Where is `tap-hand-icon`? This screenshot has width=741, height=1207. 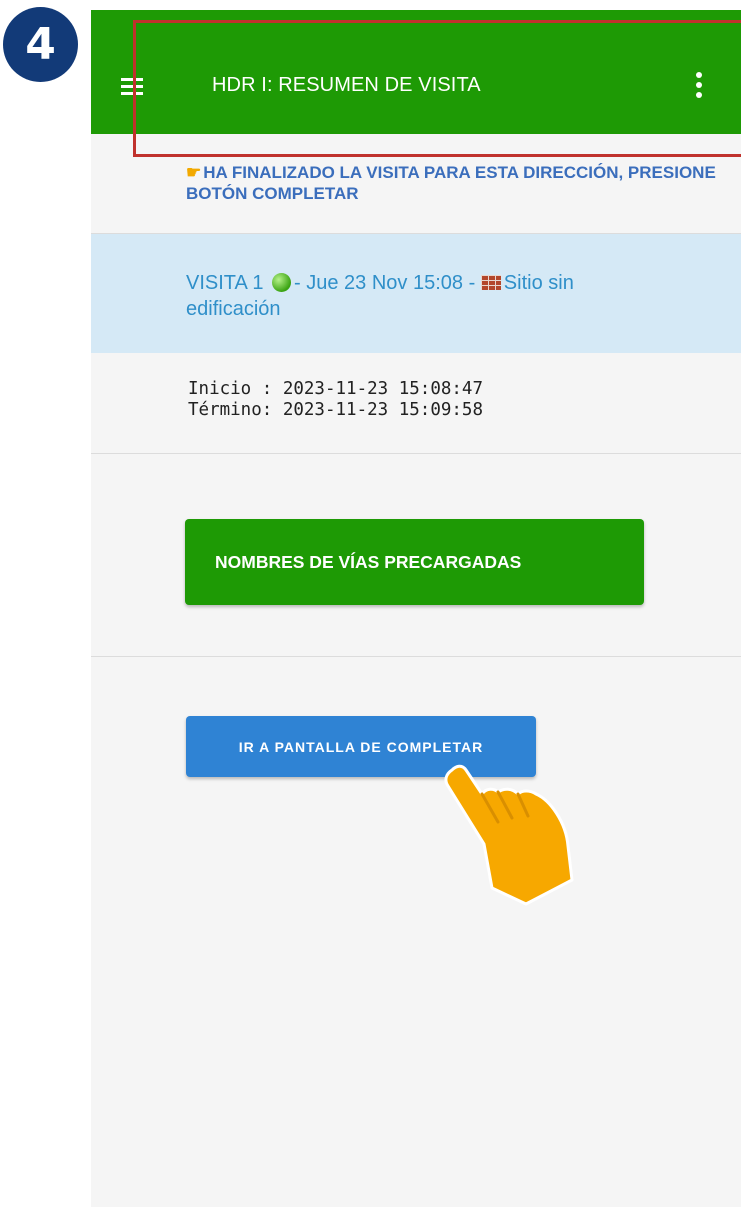 tap-hand-icon is located at coordinates (509, 835).